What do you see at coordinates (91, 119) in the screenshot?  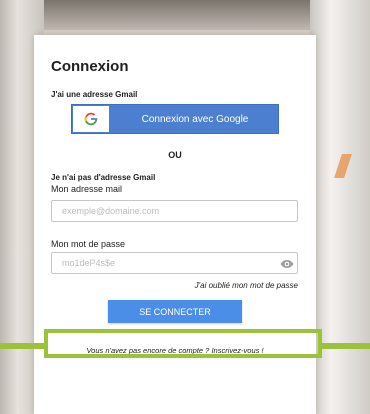 I see `google-icon` at bounding box center [91, 119].